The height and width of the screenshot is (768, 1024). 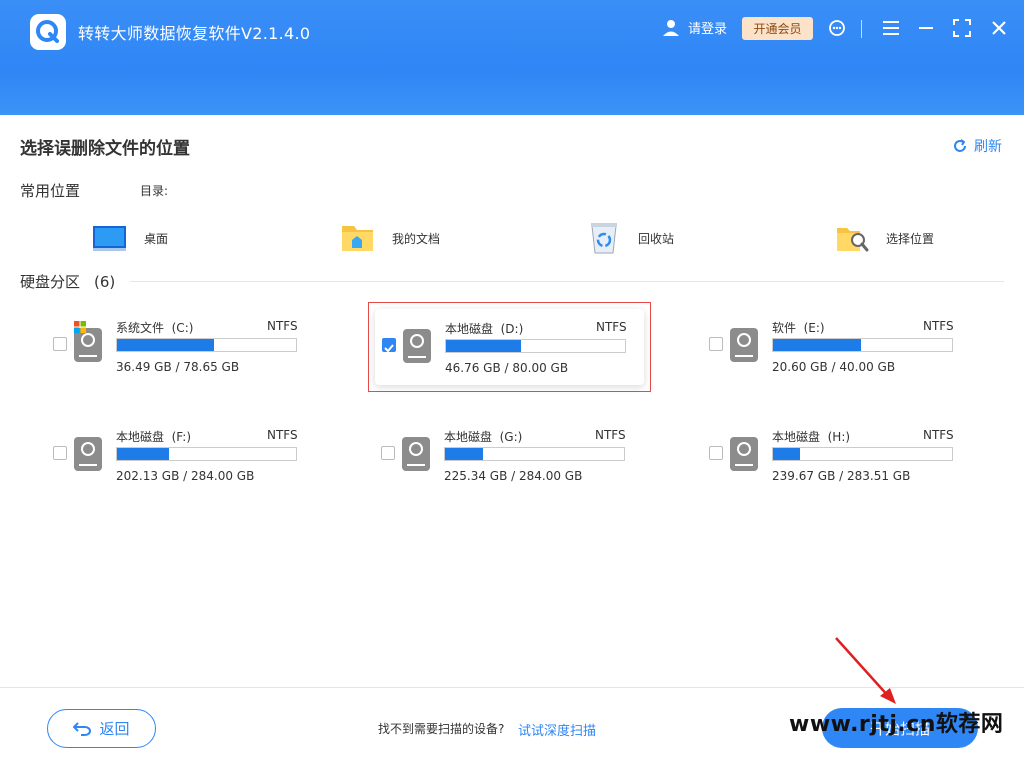 I want to click on drive-name: 软件 (E:), so click(x=798, y=328).